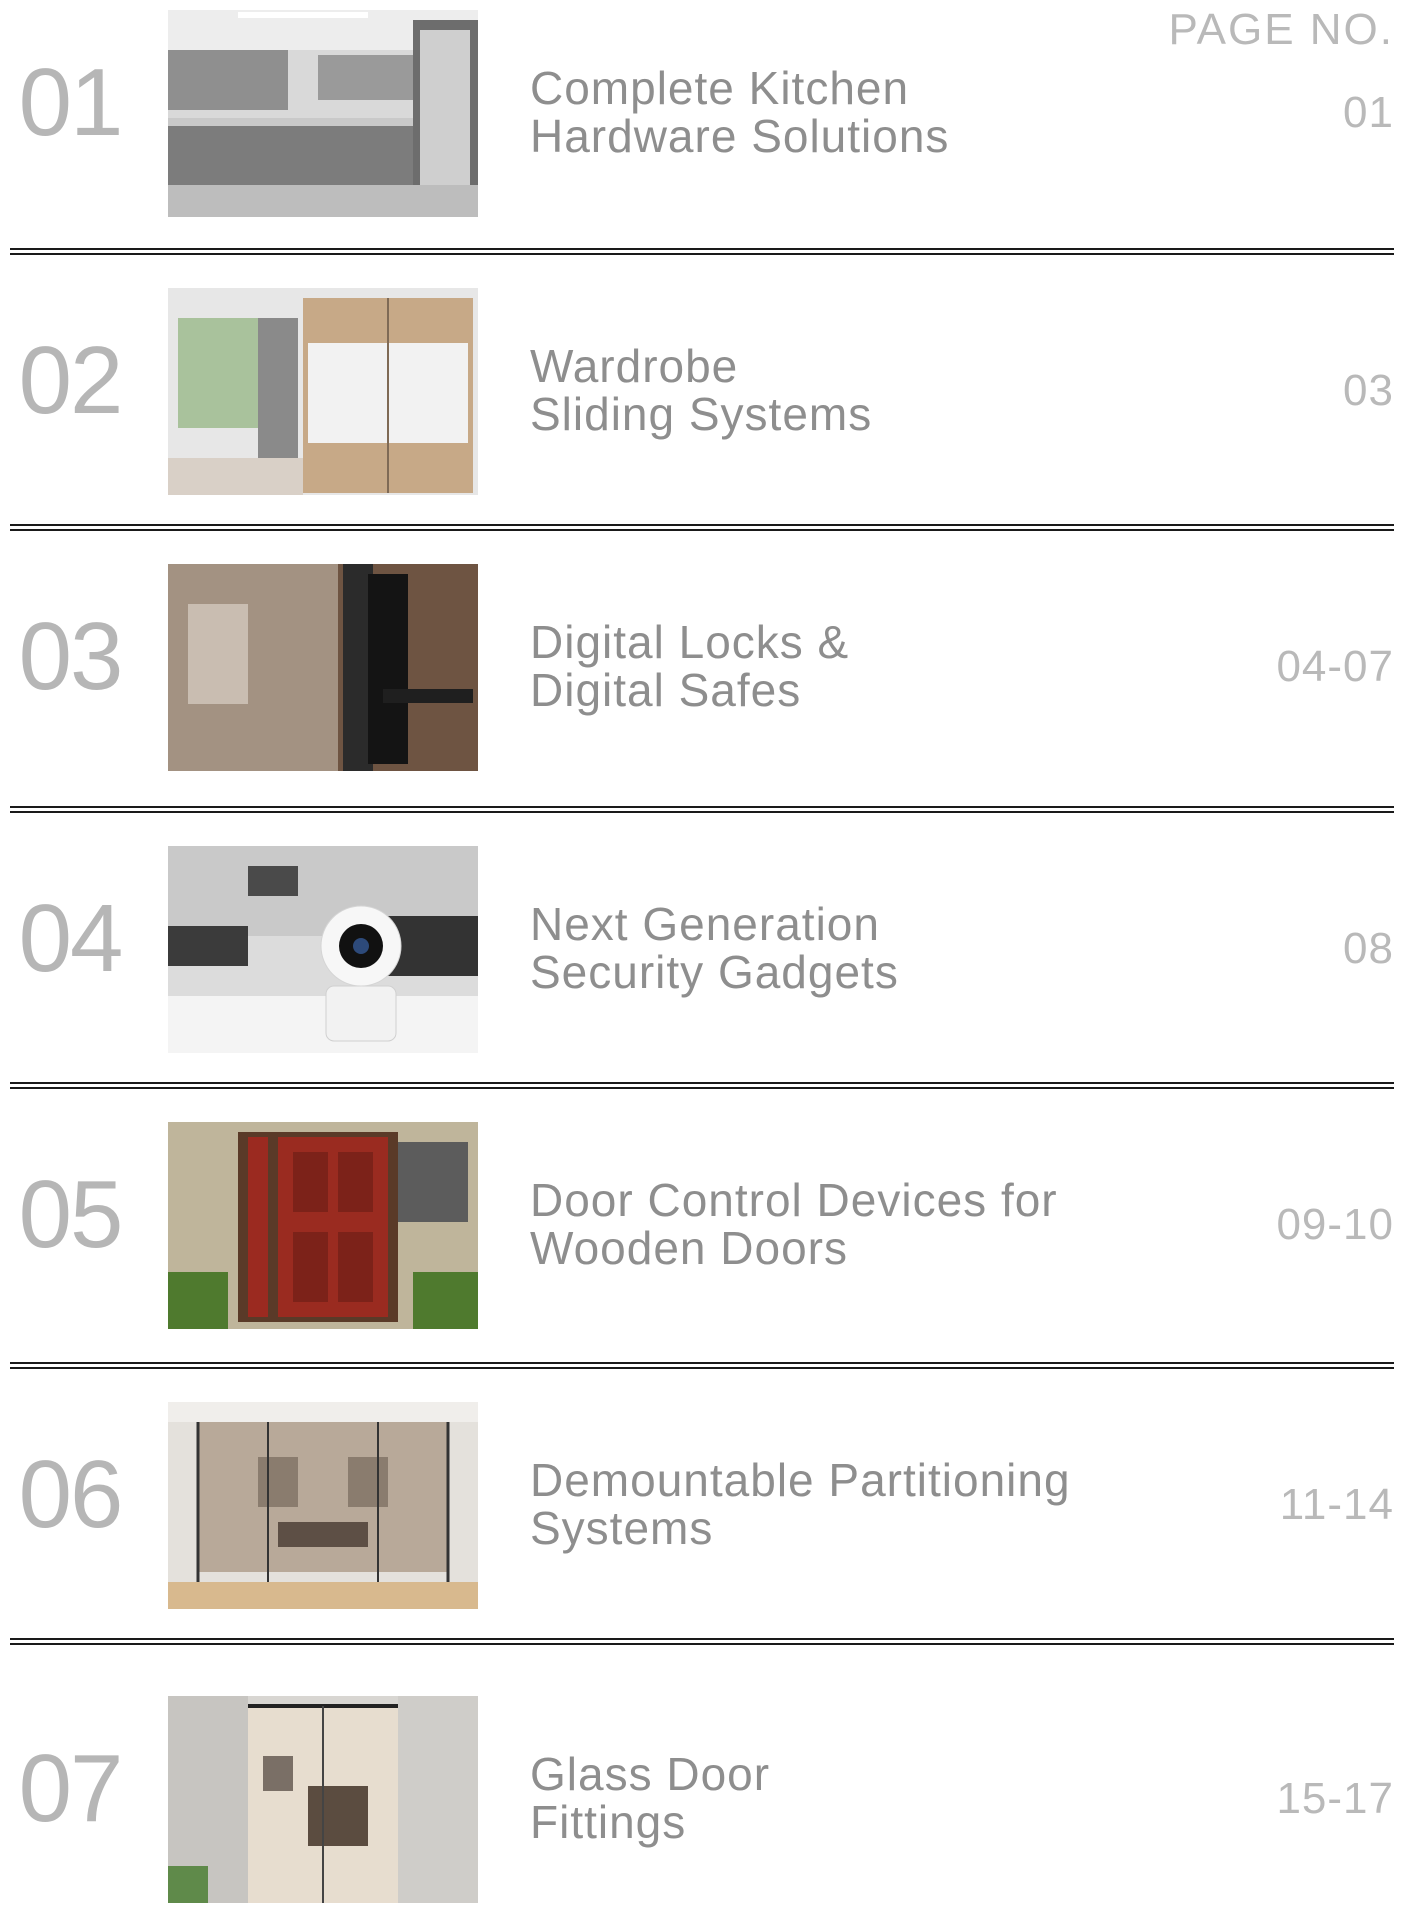 Image resolution: width=1404 pixels, height=1918 pixels. Describe the element at coordinates (71, 1788) in the screenshot. I see `section-number: 07` at that location.